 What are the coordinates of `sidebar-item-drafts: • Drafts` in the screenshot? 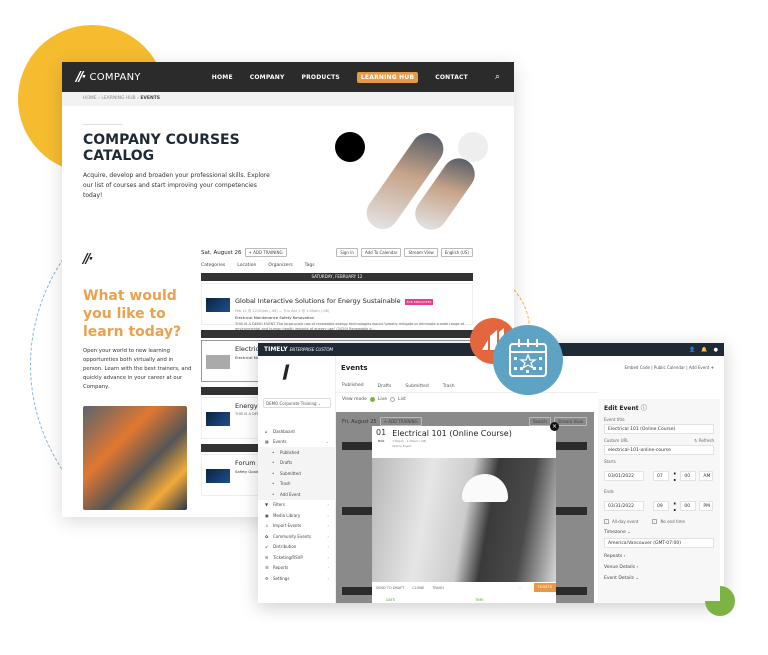 It's located at (297, 462).